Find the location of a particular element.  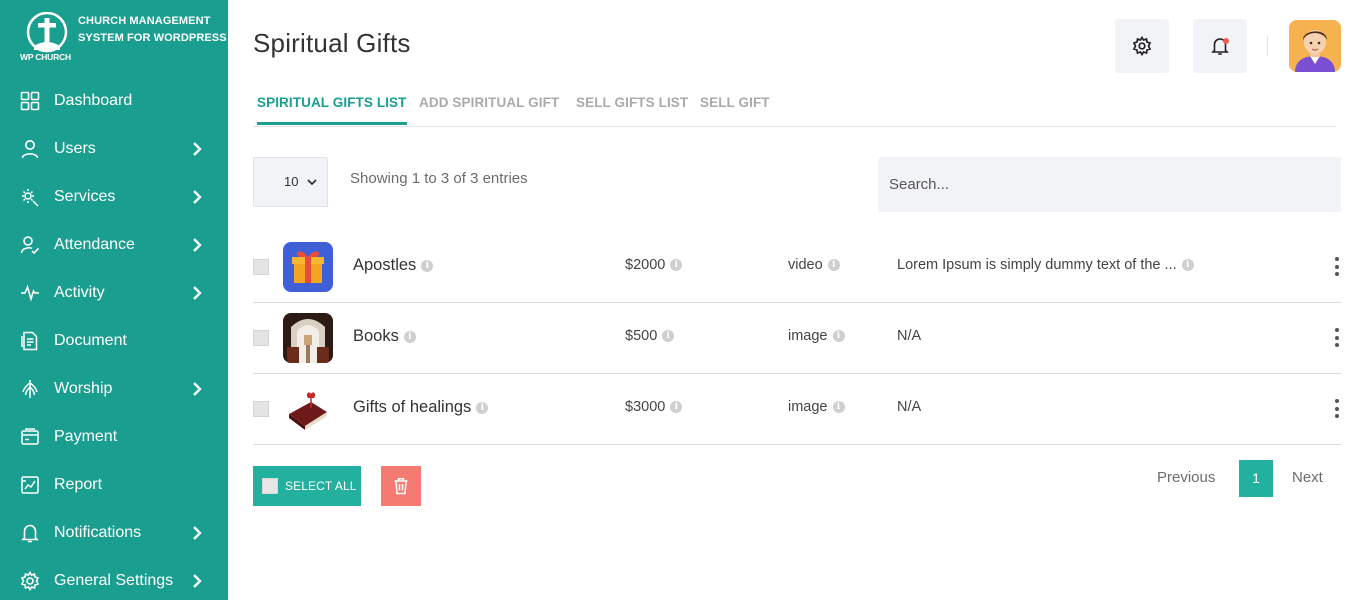

gift-name: Books i is located at coordinates (384, 336).